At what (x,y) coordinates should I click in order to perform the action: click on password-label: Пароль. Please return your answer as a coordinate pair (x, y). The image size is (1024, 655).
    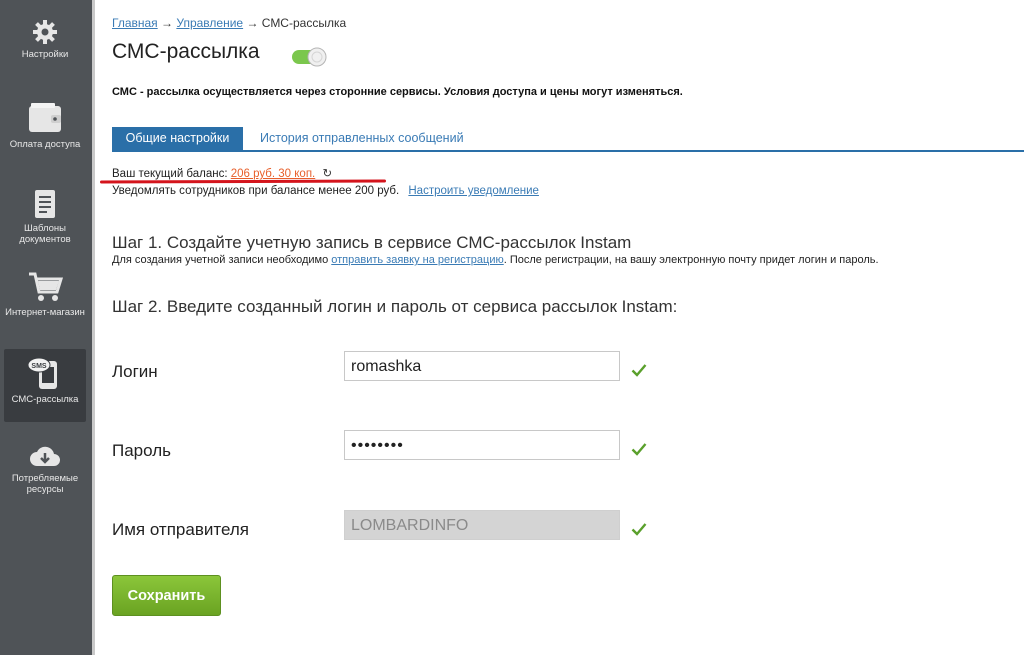
    Looking at the image, I should click on (141, 450).